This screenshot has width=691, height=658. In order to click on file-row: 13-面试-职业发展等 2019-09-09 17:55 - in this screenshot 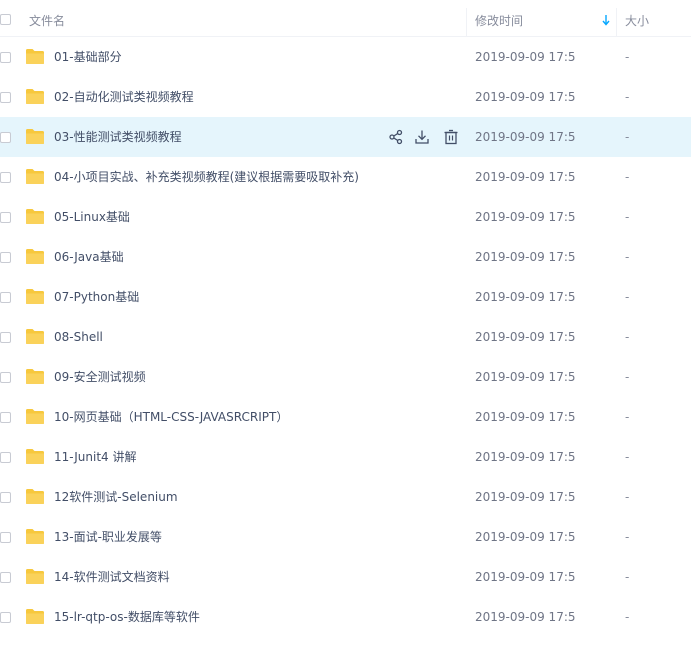, I will do `click(345, 537)`.